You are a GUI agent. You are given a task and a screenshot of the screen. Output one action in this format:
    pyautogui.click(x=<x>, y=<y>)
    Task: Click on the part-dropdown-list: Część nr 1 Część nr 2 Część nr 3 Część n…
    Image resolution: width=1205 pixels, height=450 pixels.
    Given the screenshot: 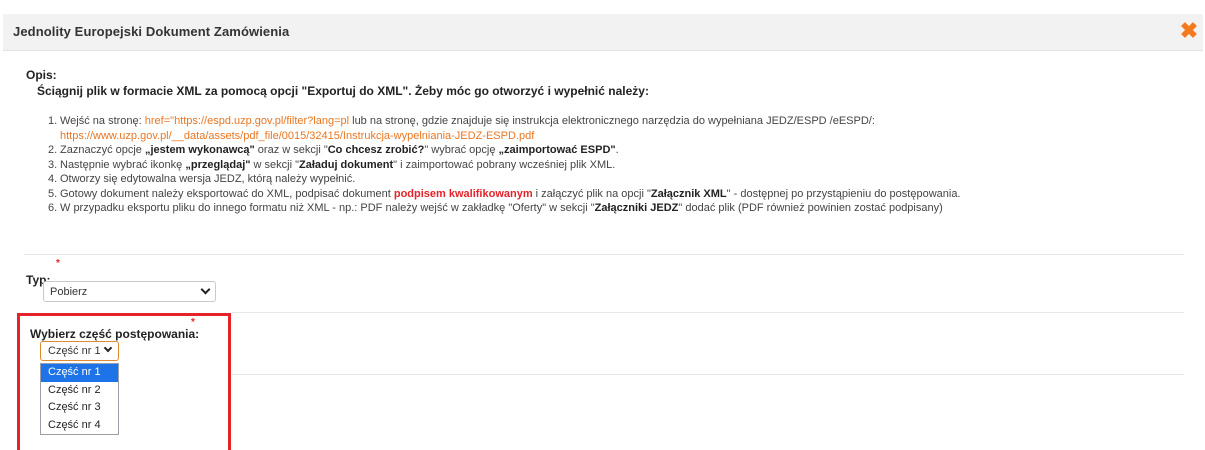 What is the action you would take?
    pyautogui.click(x=79, y=399)
    